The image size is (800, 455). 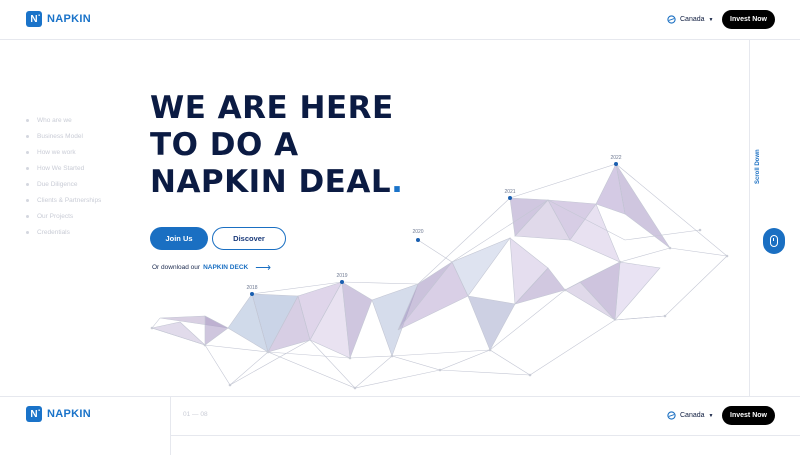 What do you see at coordinates (341, 276) in the screenshot?
I see `year-label: 2019` at bounding box center [341, 276].